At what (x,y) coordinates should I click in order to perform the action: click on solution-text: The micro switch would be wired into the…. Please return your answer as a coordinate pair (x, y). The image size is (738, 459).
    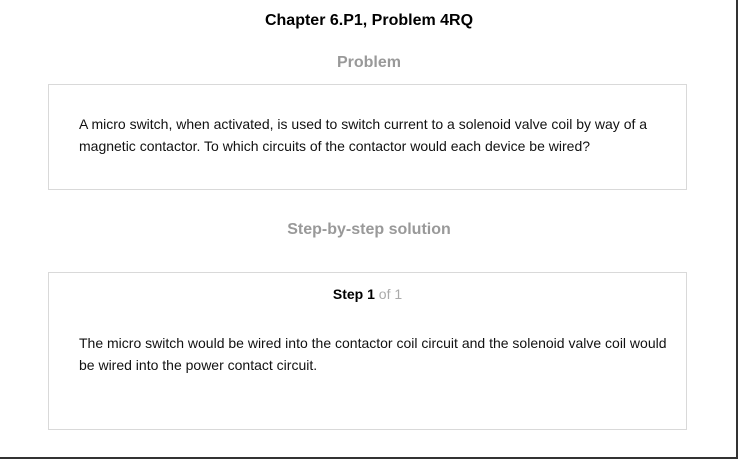
    Looking at the image, I should click on (373, 354).